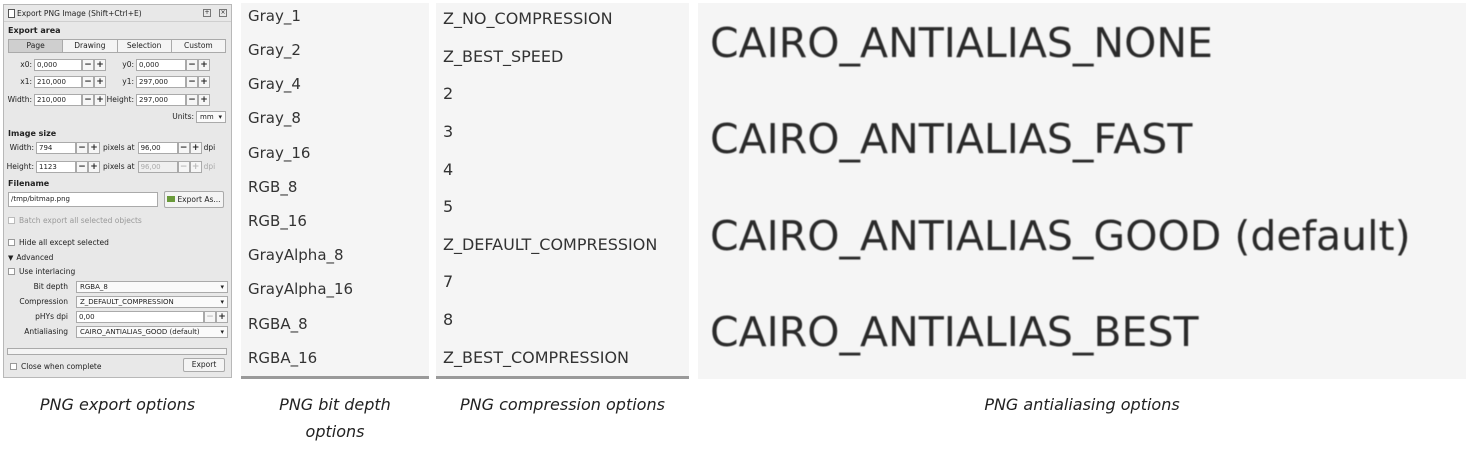  Describe the element at coordinates (90, 46) in the screenshot. I see `mode-drawing-button: Drawing` at that location.